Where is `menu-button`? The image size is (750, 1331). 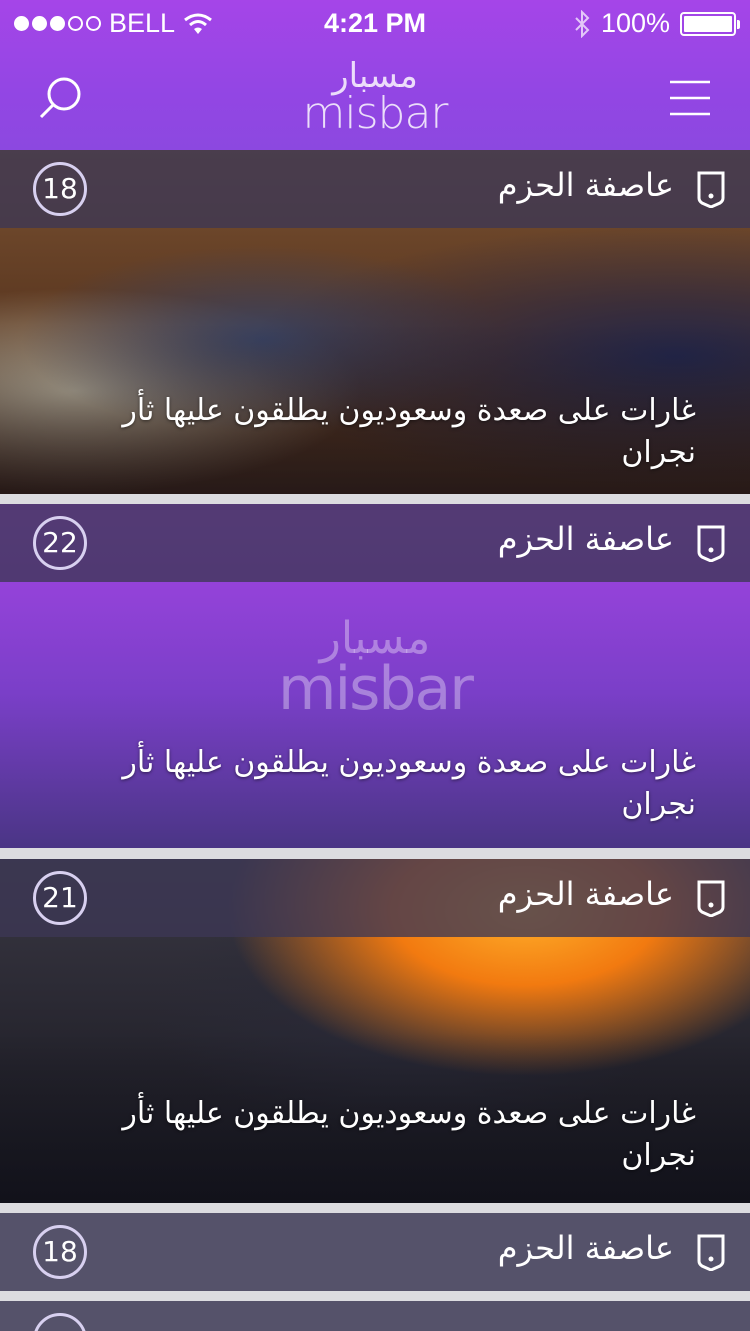 menu-button is located at coordinates (688, 98).